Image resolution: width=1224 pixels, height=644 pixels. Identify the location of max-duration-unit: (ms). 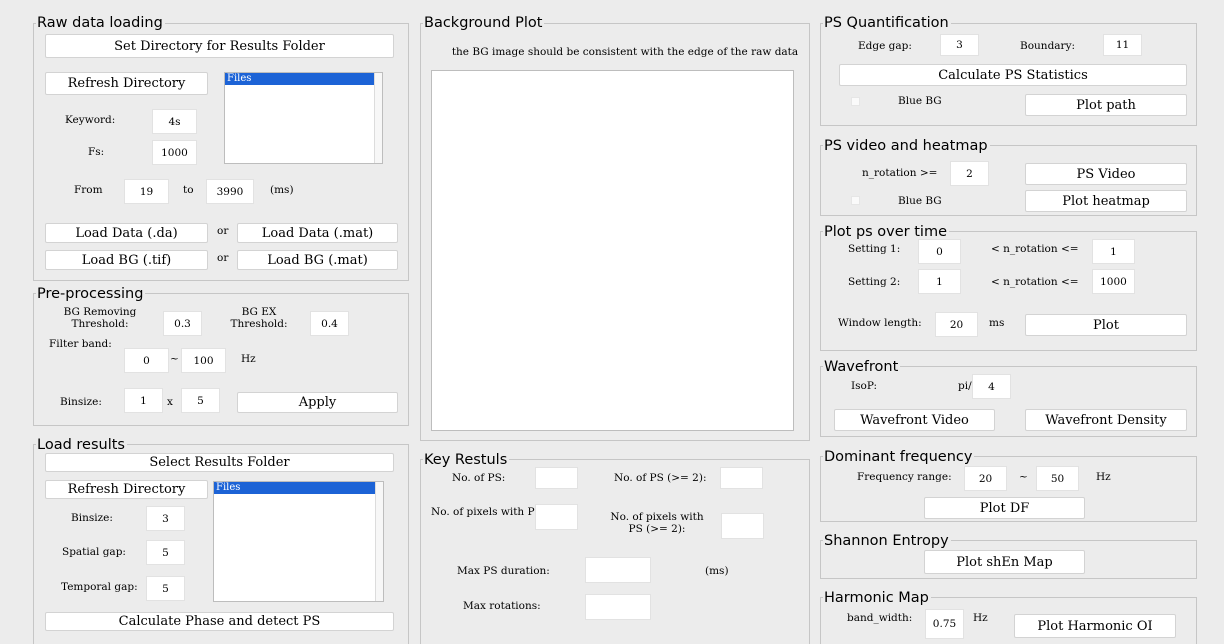
(717, 571).